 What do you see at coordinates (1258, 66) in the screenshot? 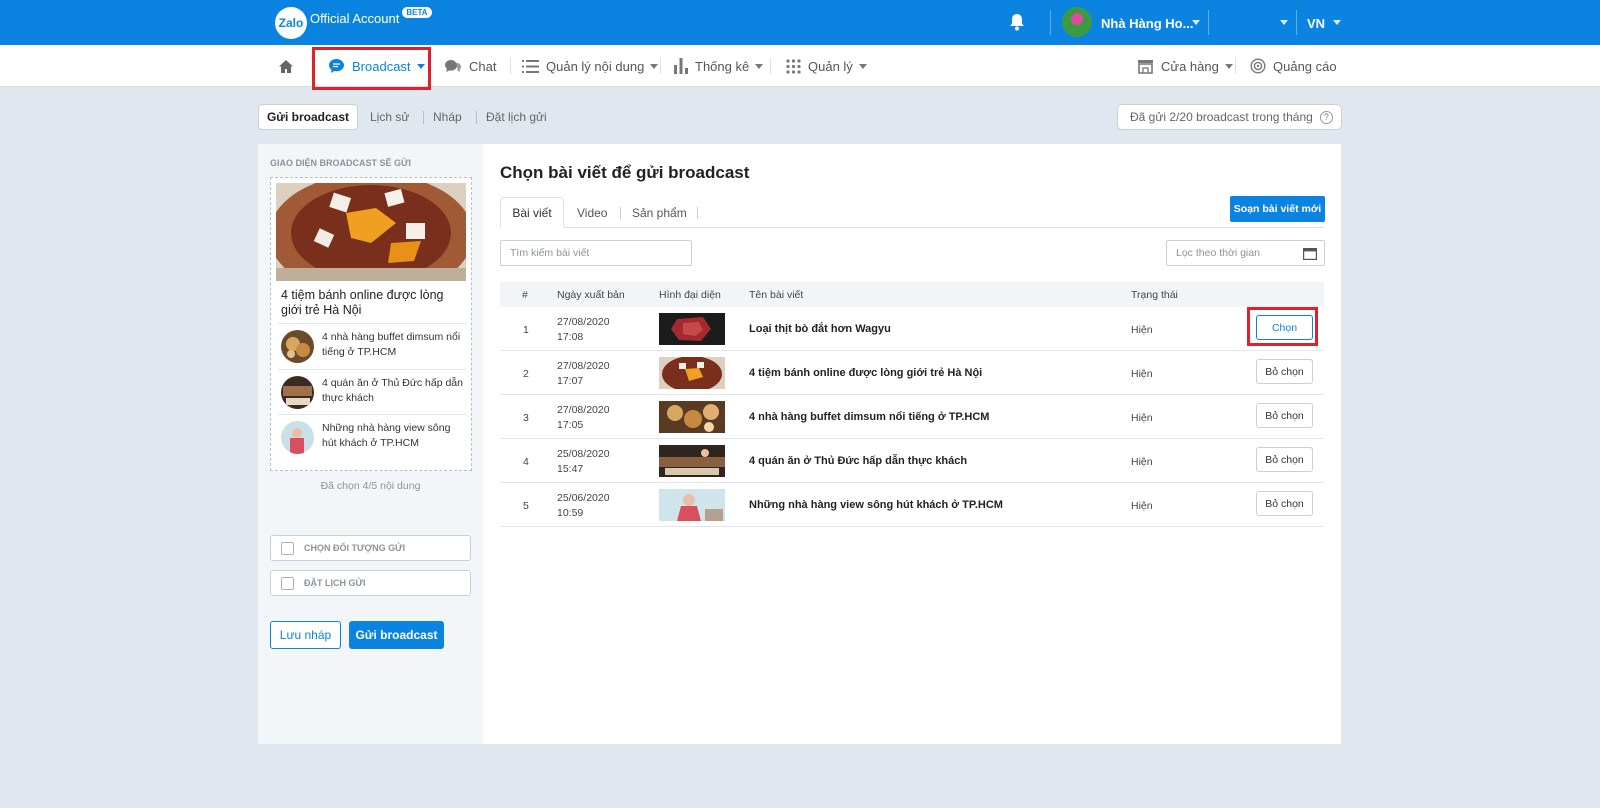
I see `target-icon` at bounding box center [1258, 66].